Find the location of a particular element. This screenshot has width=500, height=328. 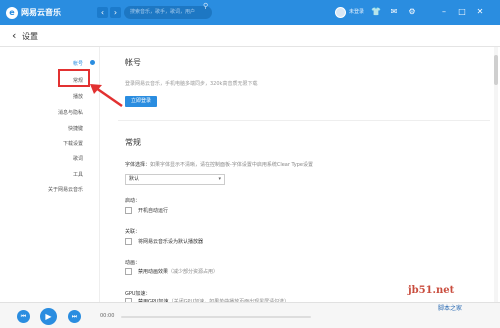

sidebar-item-lyrics: 歌词 is located at coordinates (78, 158).